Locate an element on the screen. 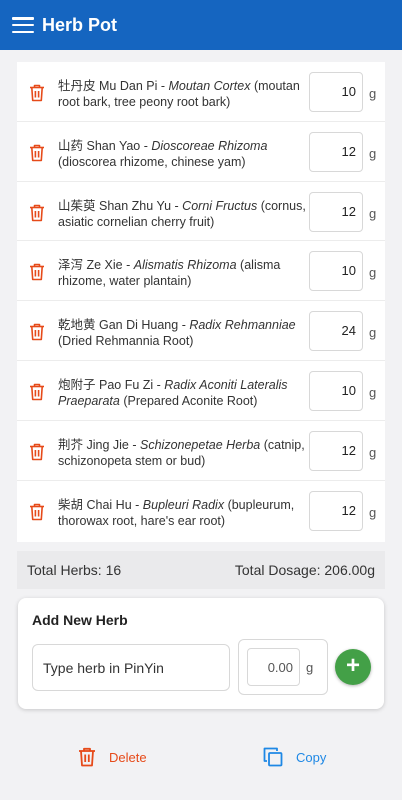 The width and height of the screenshot is (402, 800). herb-pinyin: Shan Yao is located at coordinates (113, 145).